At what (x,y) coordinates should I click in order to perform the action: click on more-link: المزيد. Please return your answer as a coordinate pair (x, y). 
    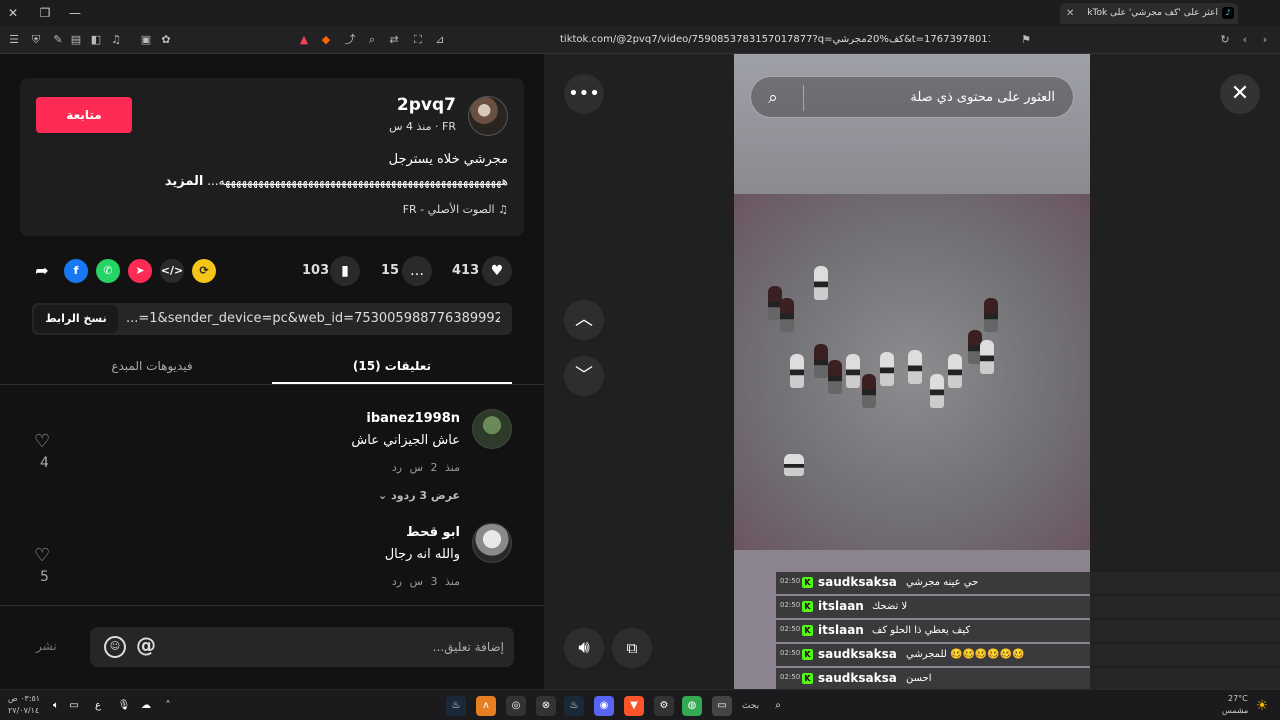
    Looking at the image, I should click on (184, 181).